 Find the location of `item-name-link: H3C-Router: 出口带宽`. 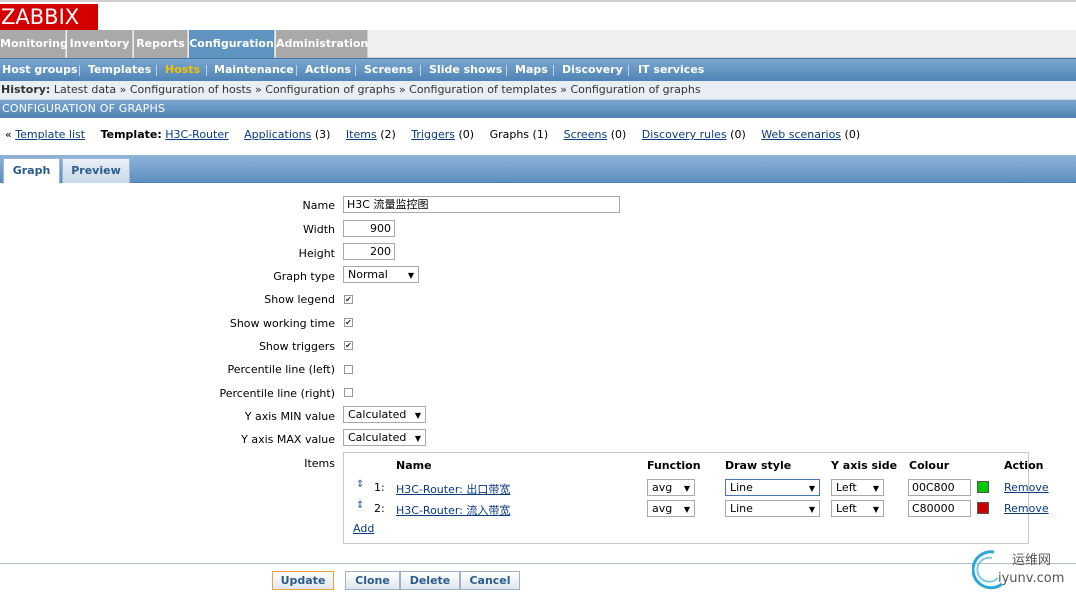

item-name-link: H3C-Router: 出口带宽 is located at coordinates (453, 489).